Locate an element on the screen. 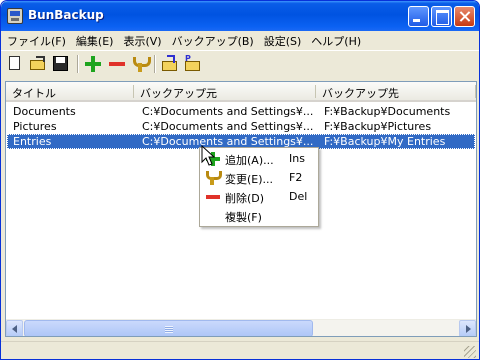 The width and height of the screenshot is (480, 360). menu-item-shortcut: F2 is located at coordinates (296, 177).